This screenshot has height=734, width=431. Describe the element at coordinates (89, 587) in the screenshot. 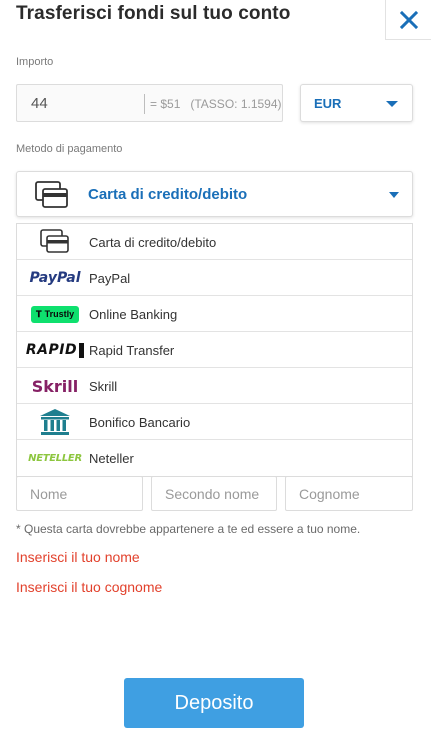

I see `last-name-error: Inserisci il tuo cognome` at that location.